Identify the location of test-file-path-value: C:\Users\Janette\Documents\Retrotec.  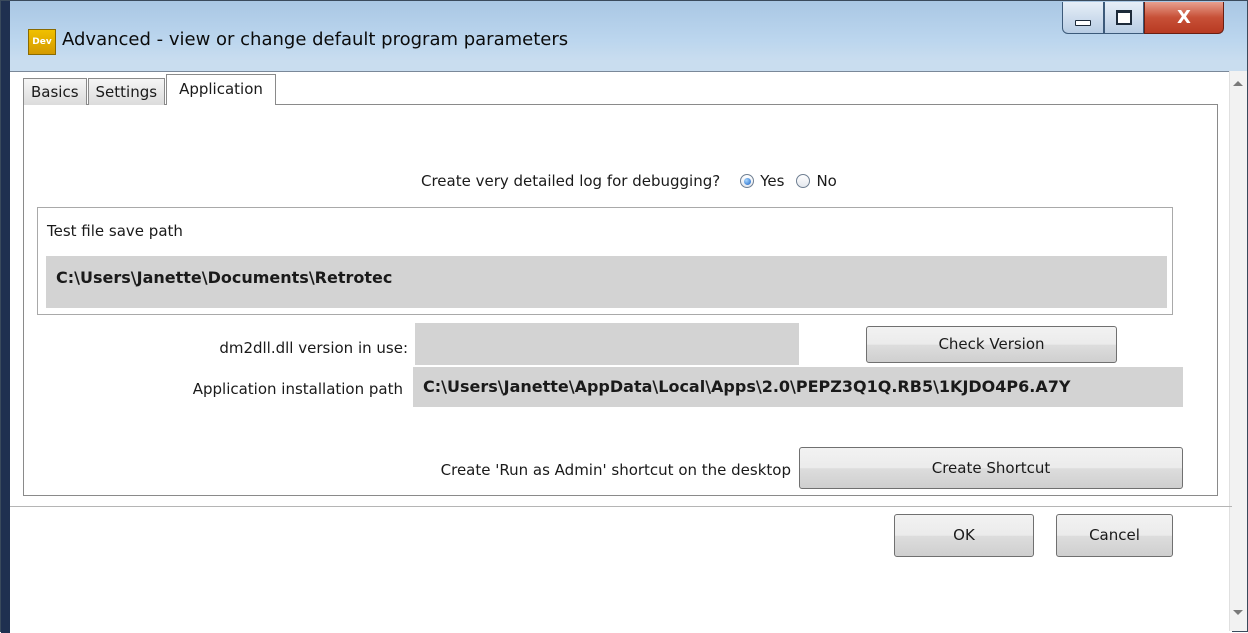
(606, 282).